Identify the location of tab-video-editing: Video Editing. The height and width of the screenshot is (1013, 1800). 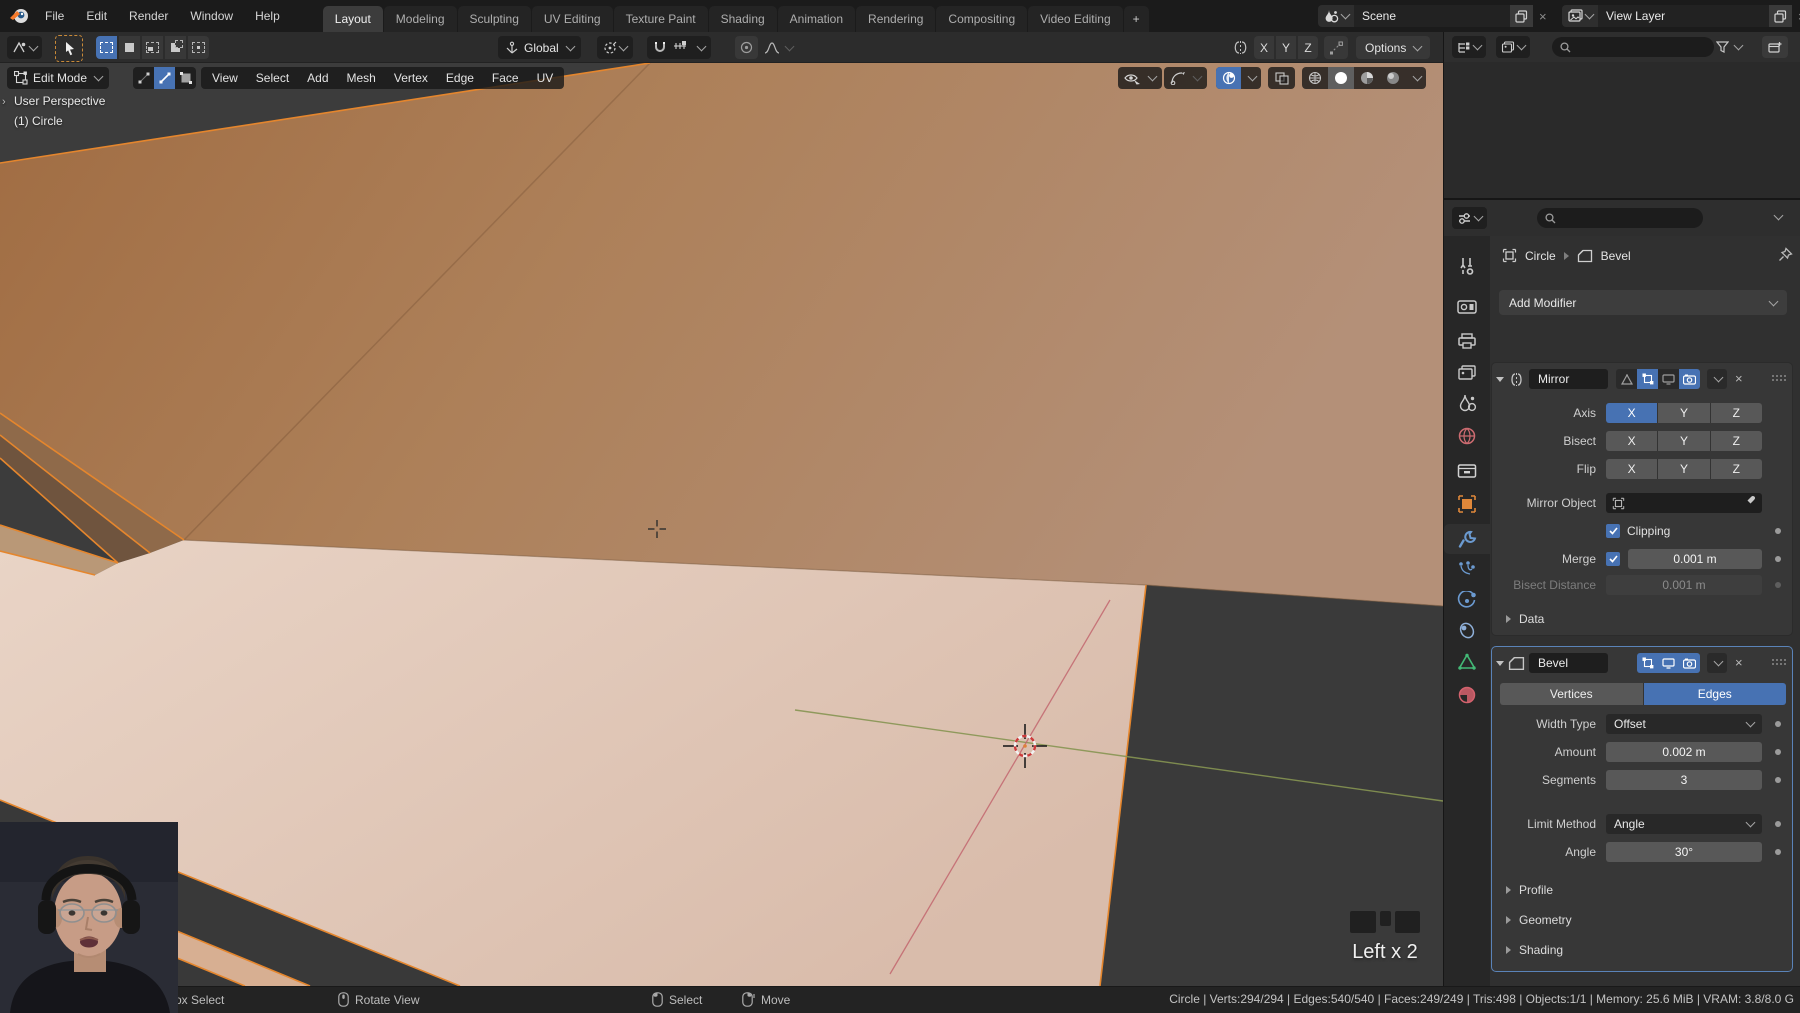
(1075, 19).